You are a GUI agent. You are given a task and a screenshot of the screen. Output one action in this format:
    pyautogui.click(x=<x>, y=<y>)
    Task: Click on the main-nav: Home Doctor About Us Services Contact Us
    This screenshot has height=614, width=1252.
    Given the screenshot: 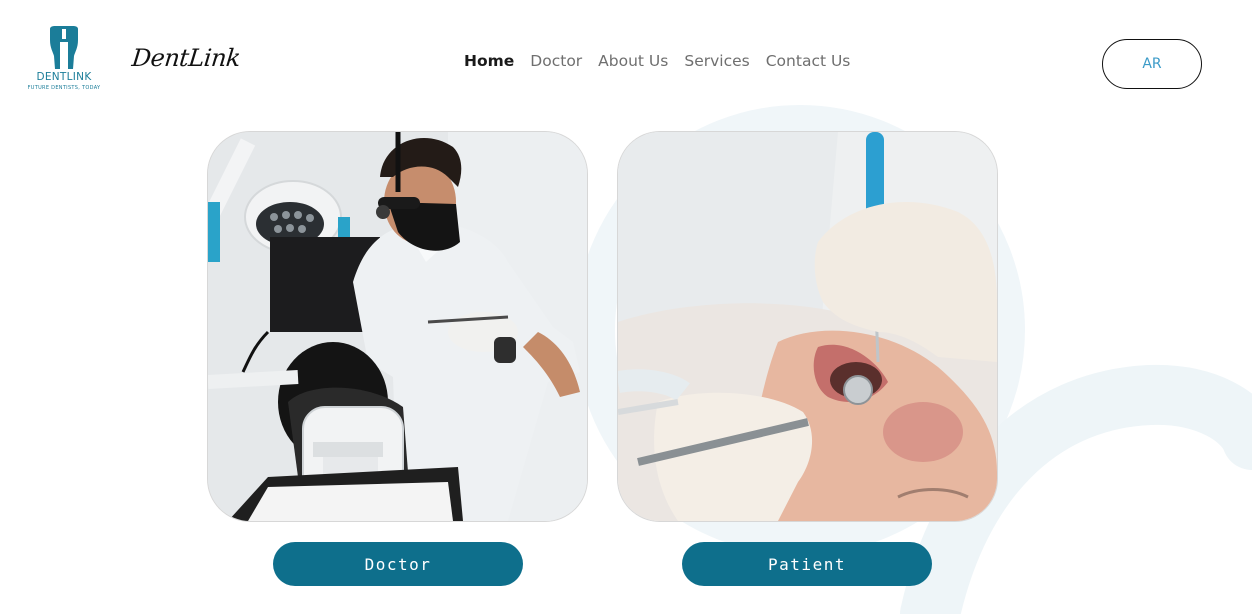 What is the action you would take?
    pyautogui.click(x=657, y=61)
    